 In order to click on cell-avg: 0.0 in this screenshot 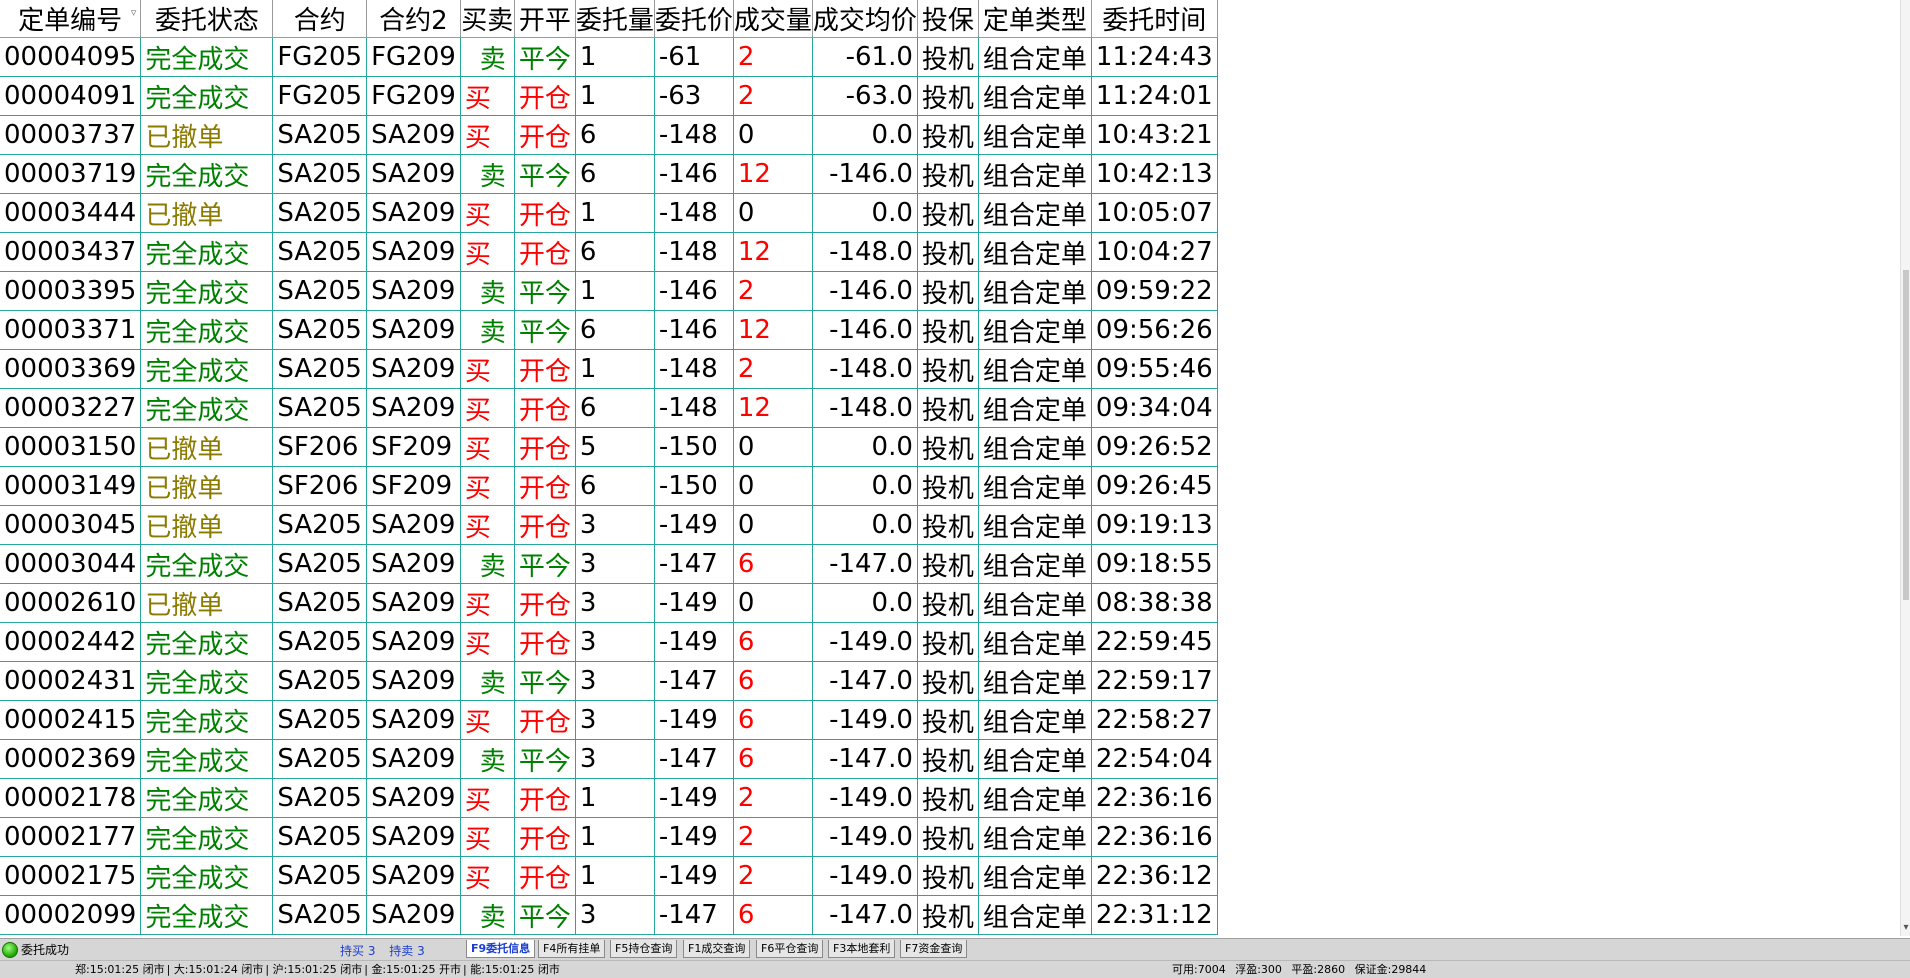, I will do `click(865, 447)`.